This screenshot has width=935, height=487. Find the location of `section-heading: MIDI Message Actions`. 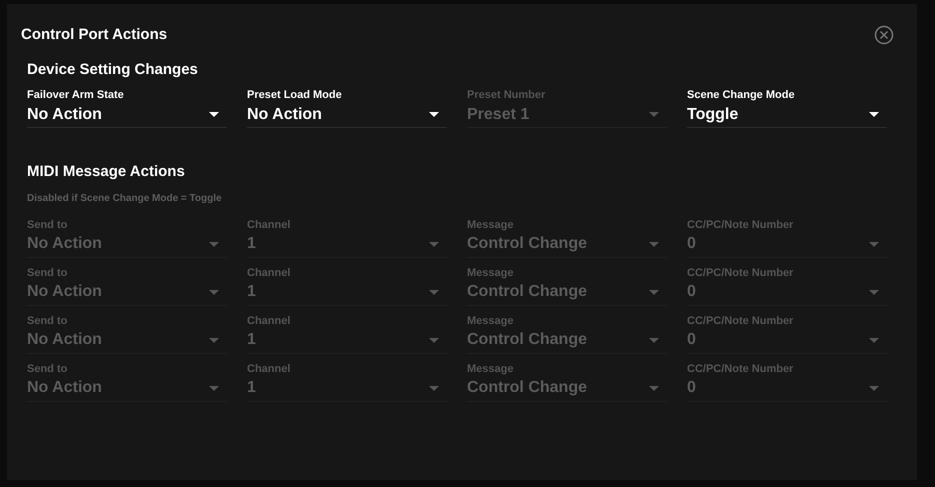

section-heading: MIDI Message Actions is located at coordinates (106, 172).